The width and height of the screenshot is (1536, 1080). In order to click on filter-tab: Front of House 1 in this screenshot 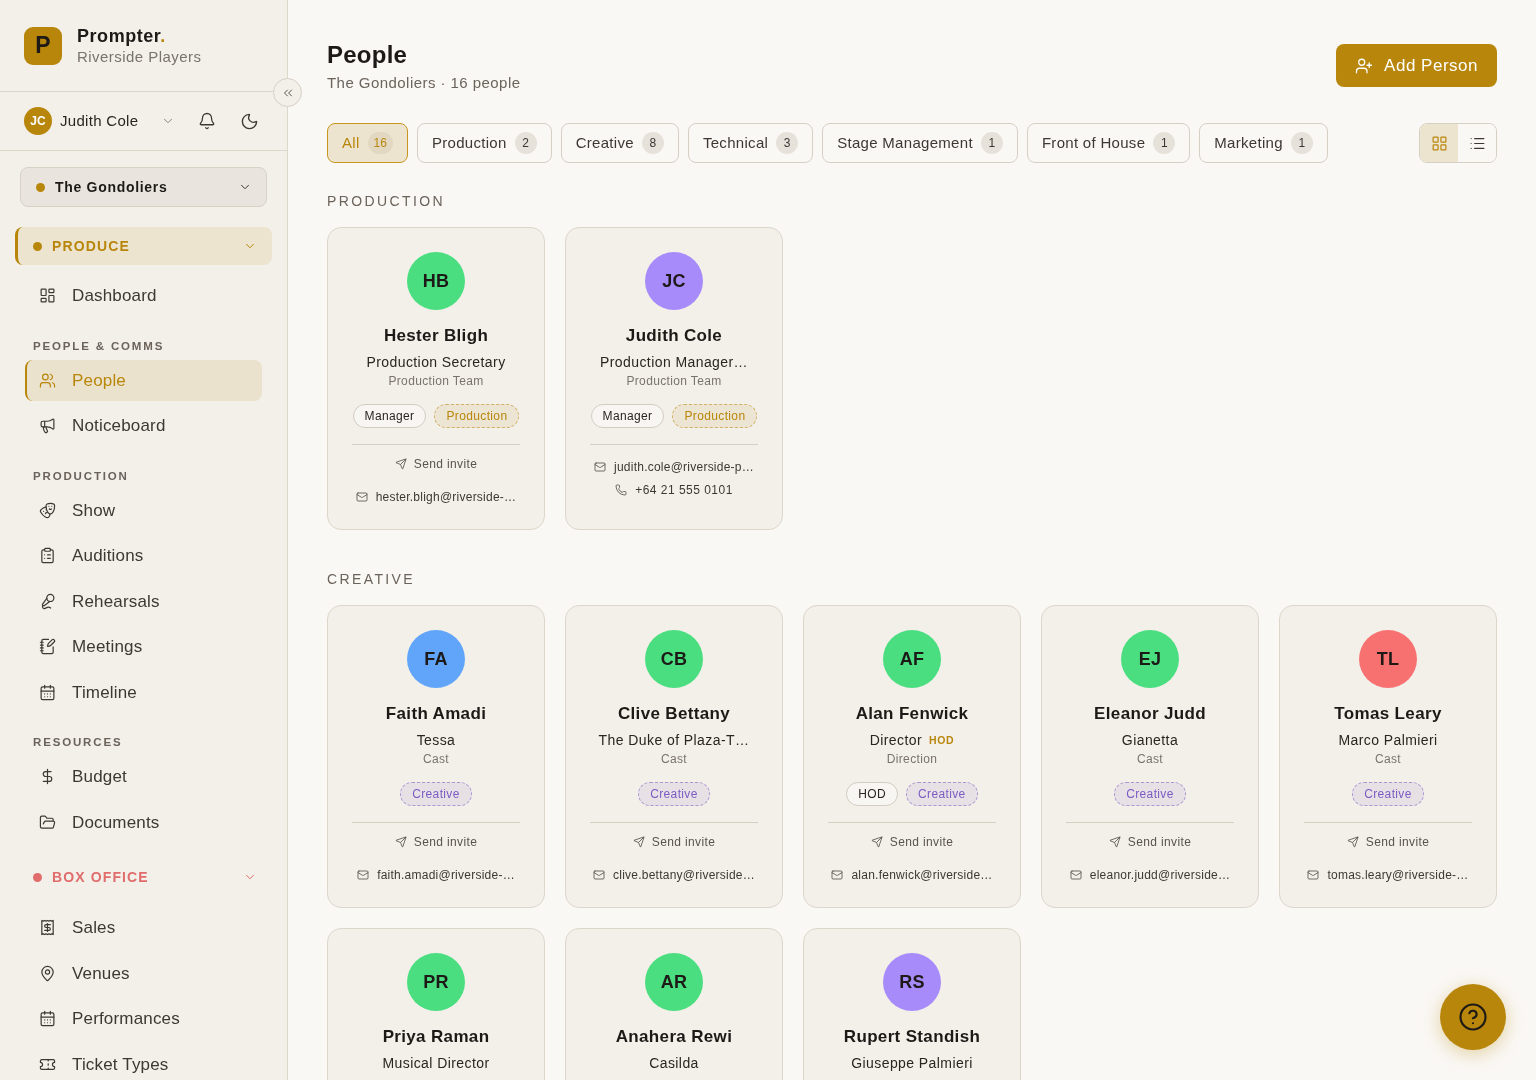, I will do `click(1108, 143)`.